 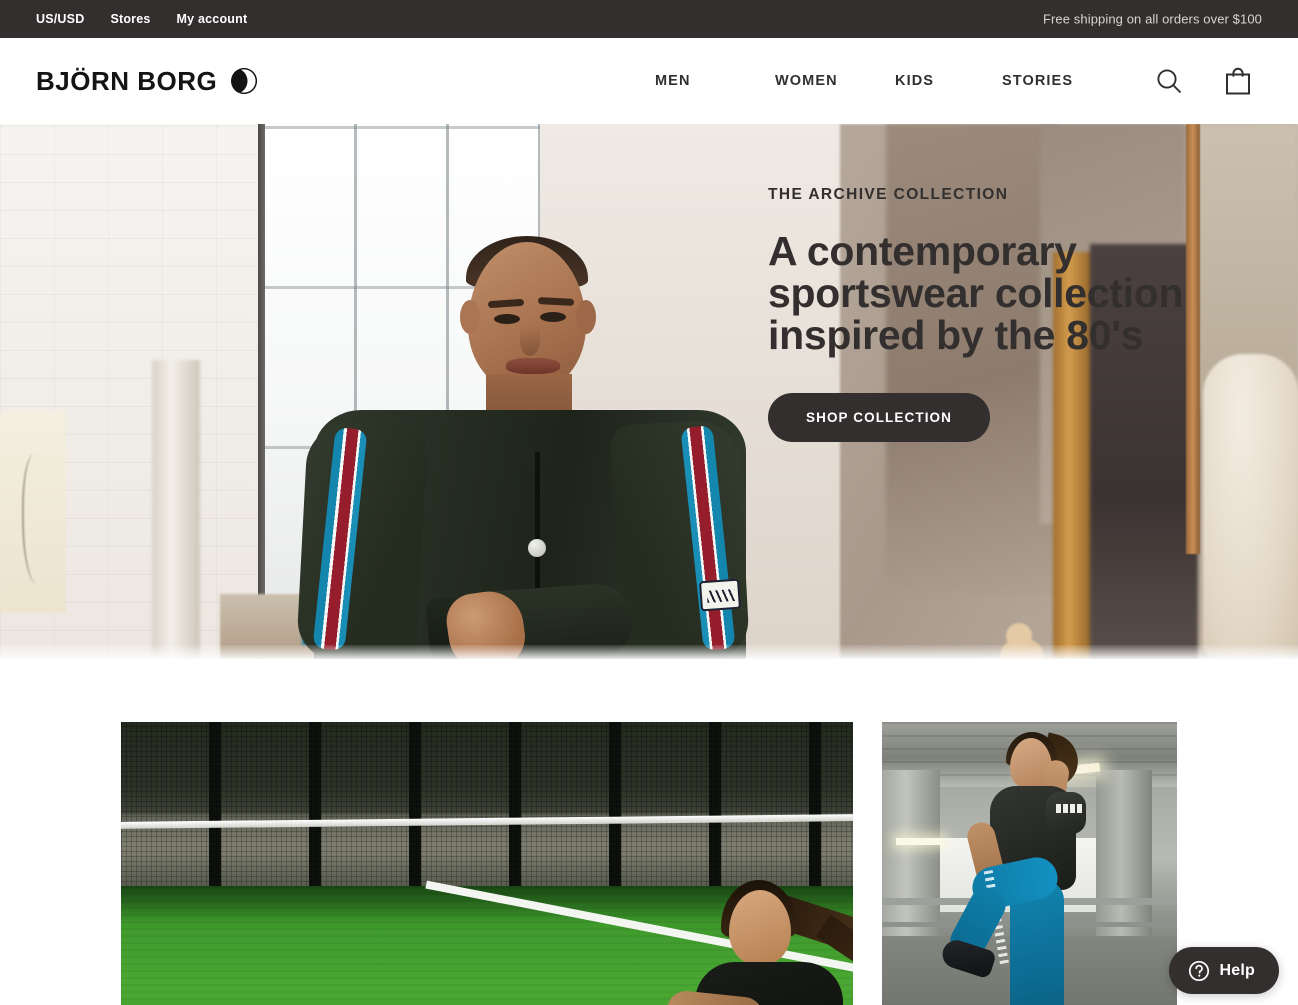 I want to click on help-widget: Help, so click(x=1223, y=970).